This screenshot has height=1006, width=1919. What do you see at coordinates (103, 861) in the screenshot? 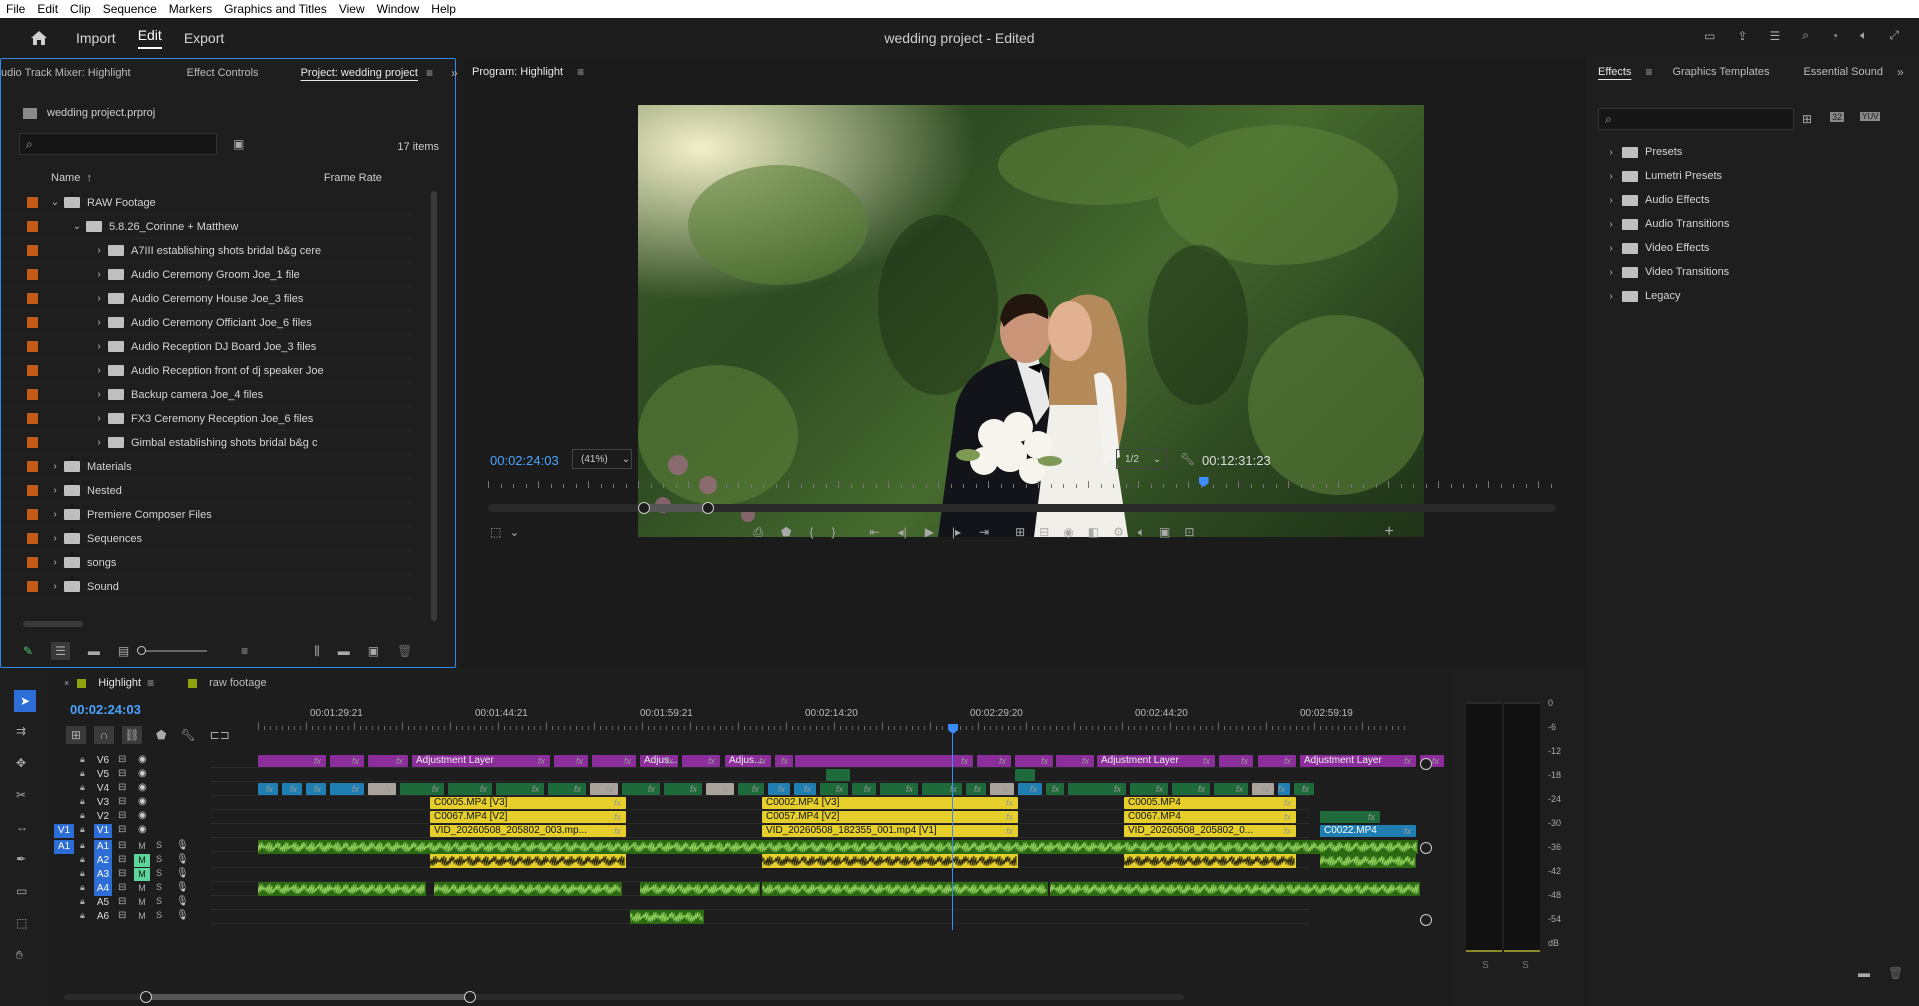
I see `track-label: A2` at bounding box center [103, 861].